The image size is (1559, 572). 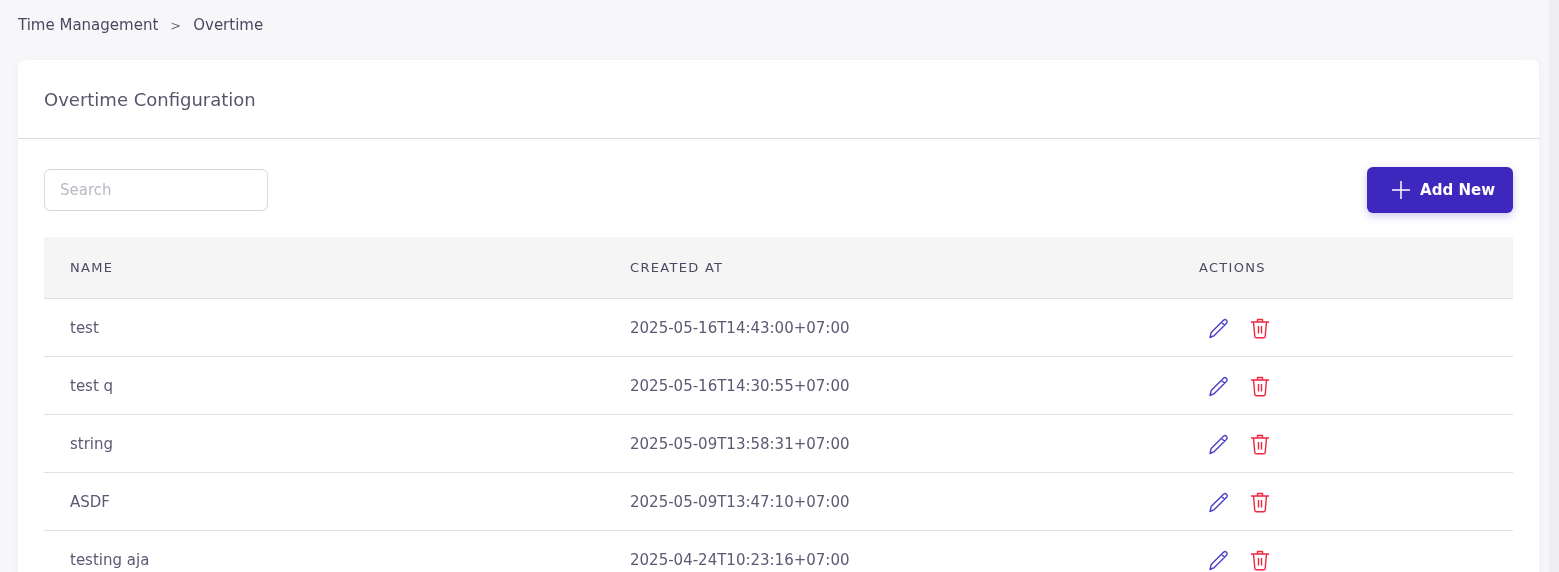 I want to click on plus-icon, so click(x=1401, y=190).